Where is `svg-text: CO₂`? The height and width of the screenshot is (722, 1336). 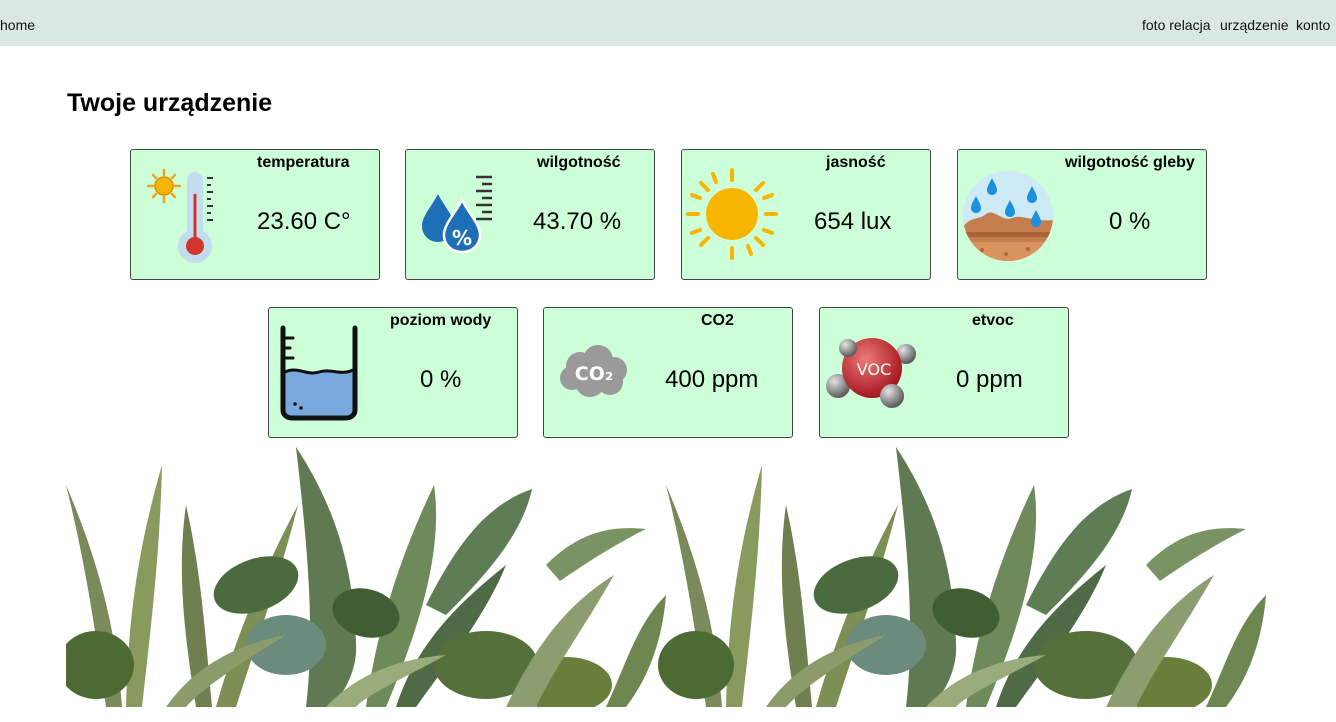 svg-text: CO₂ is located at coordinates (594, 374).